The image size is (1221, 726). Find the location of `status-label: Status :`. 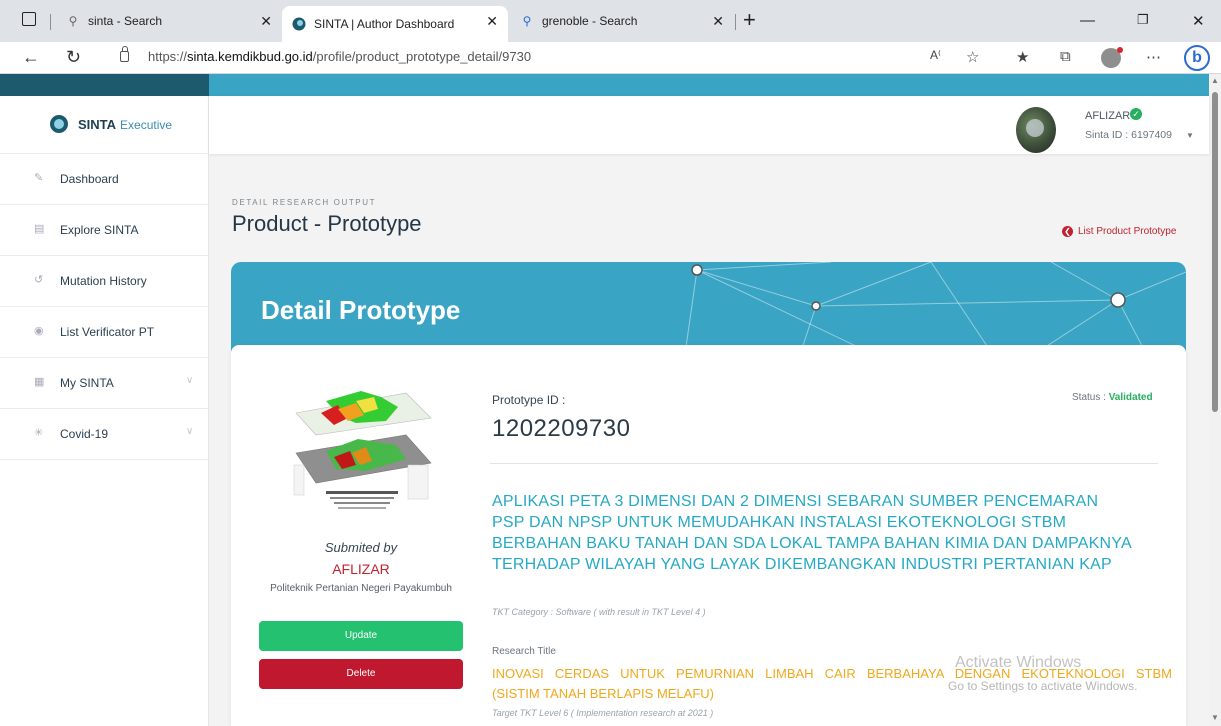

status-label: Status : is located at coordinates (1089, 397).